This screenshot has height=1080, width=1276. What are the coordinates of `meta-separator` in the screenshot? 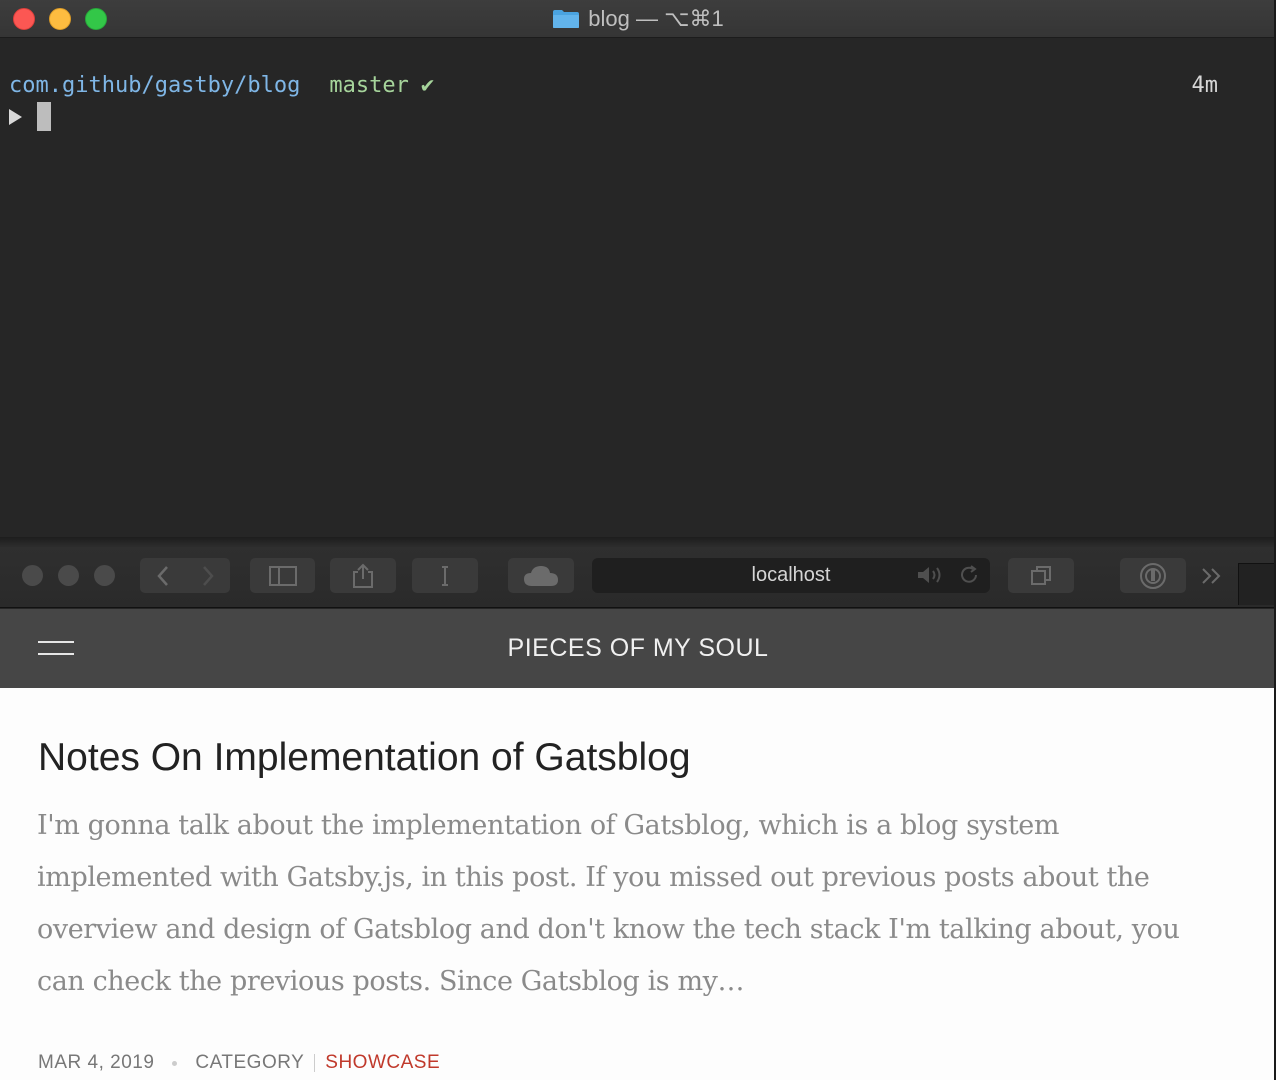 It's located at (315, 1063).